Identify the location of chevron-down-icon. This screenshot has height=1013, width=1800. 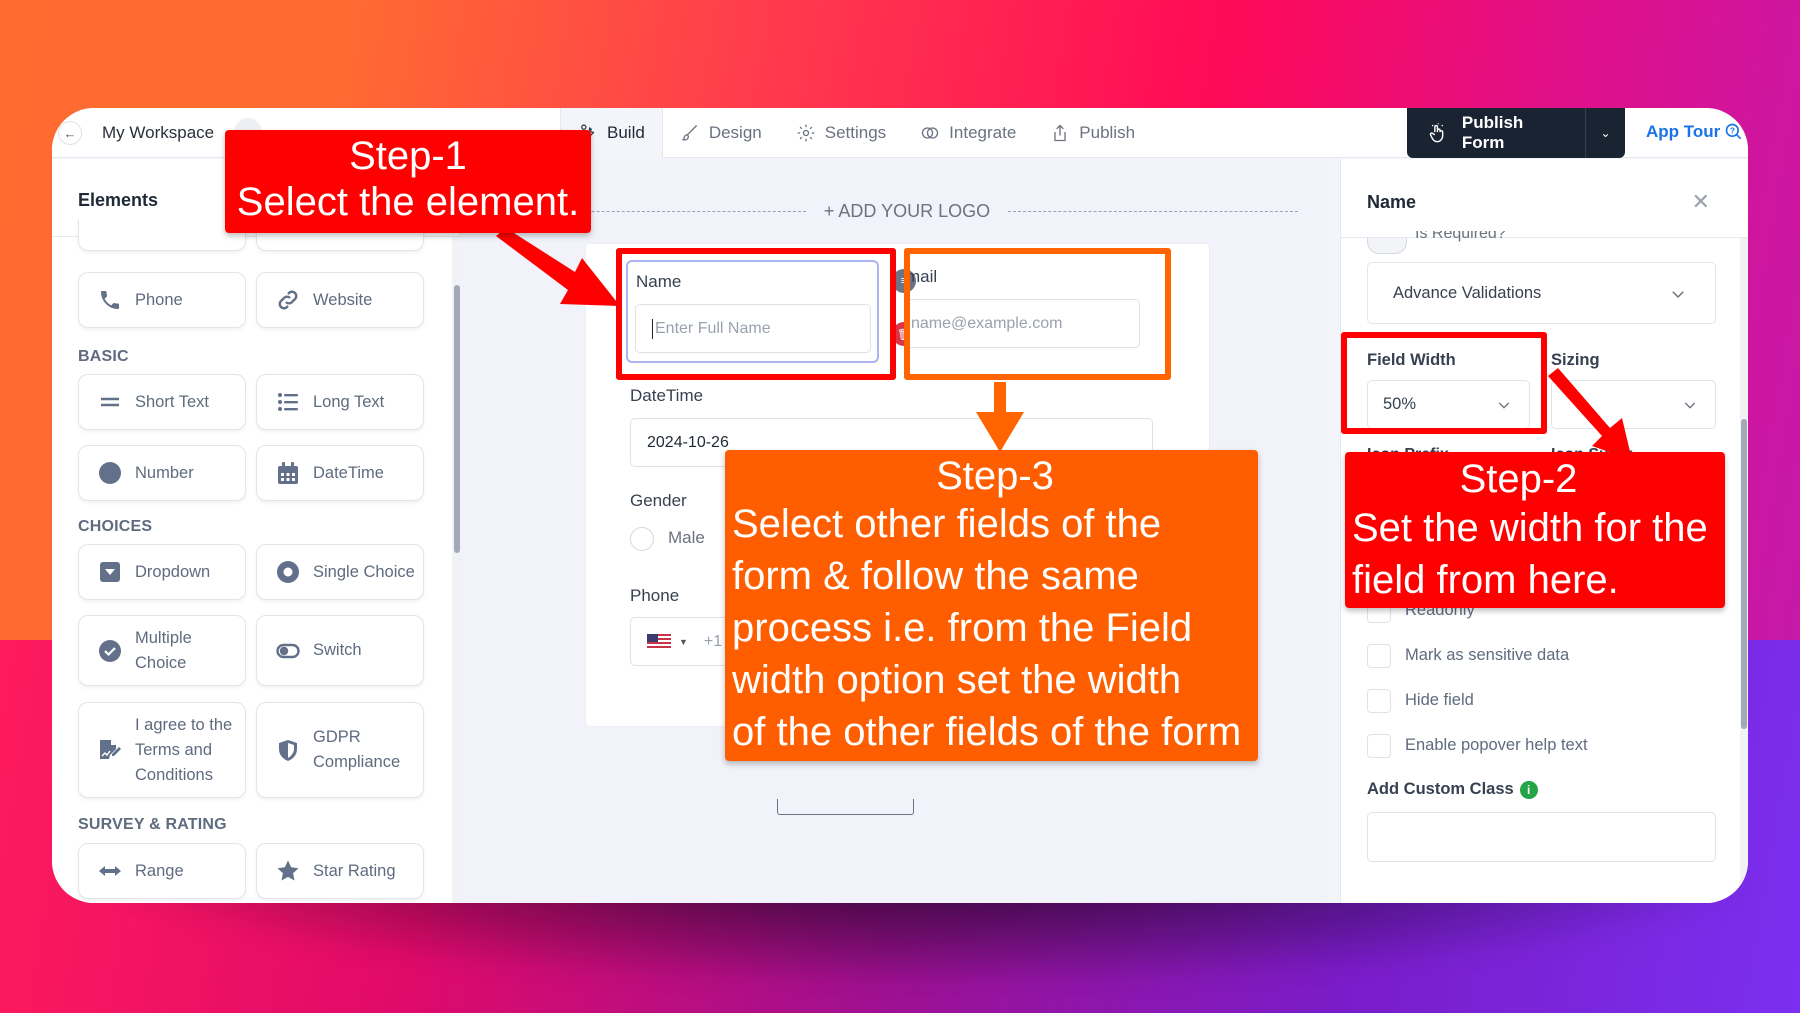
(1690, 405).